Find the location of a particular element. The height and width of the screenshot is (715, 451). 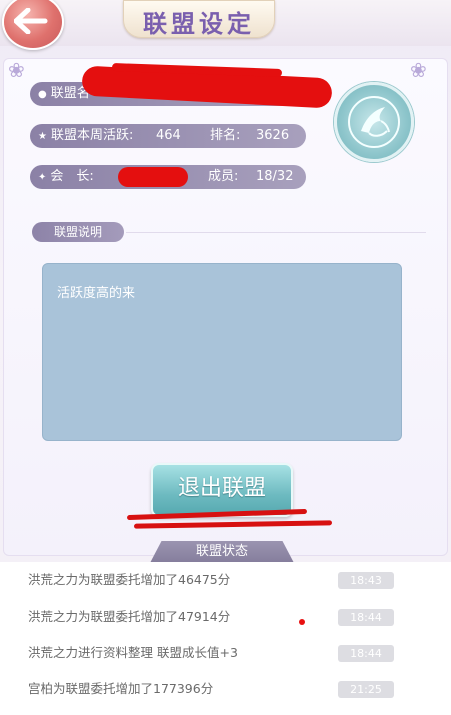

red-dot-mark is located at coordinates (302, 622).